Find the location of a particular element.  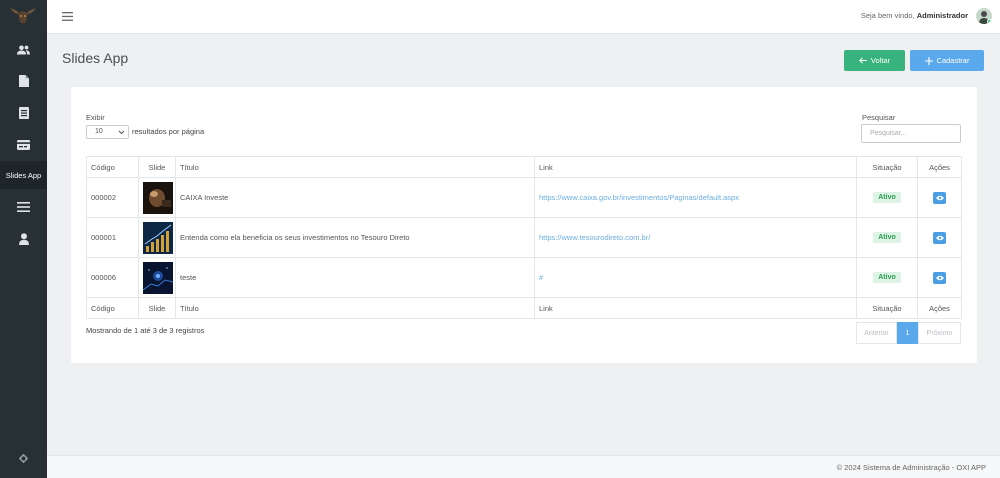

menu-icon is located at coordinates (23, 207).